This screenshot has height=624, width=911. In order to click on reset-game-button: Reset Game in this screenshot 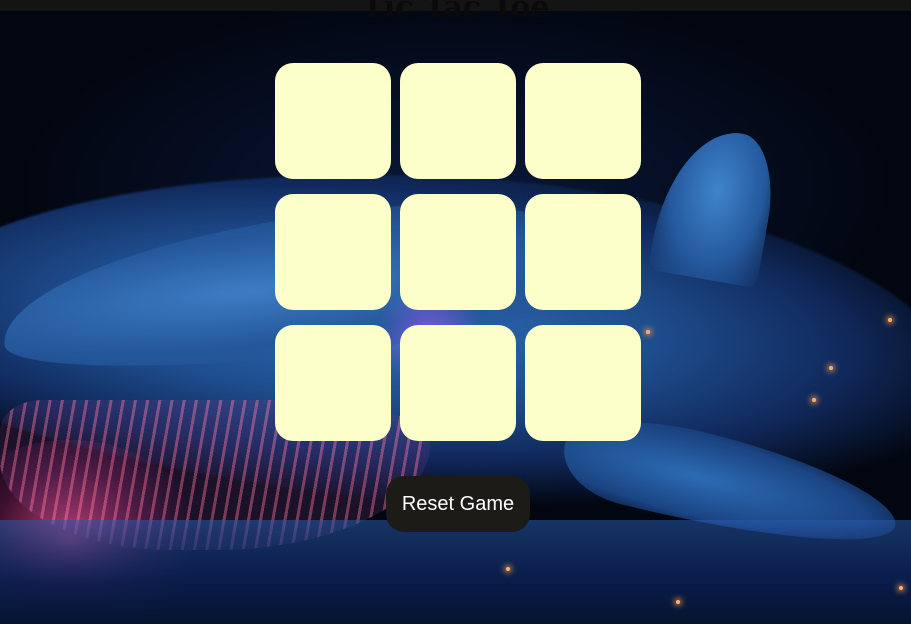, I will do `click(458, 504)`.